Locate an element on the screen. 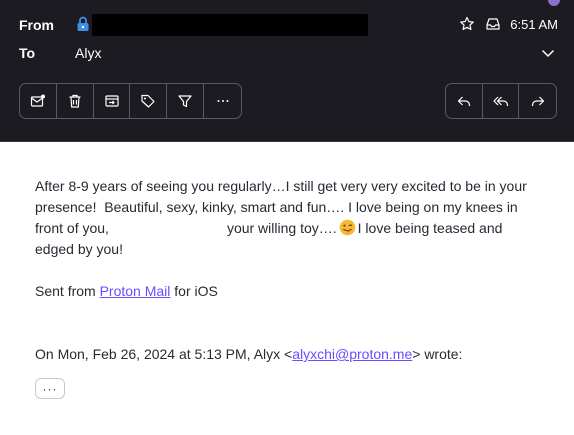  tag-icon is located at coordinates (148, 101).